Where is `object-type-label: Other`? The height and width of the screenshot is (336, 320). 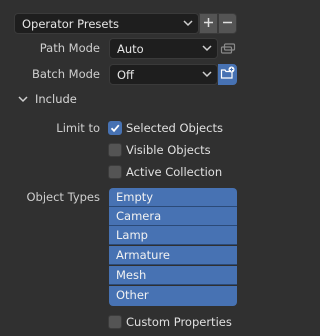
object-type-label: Other is located at coordinates (132, 295).